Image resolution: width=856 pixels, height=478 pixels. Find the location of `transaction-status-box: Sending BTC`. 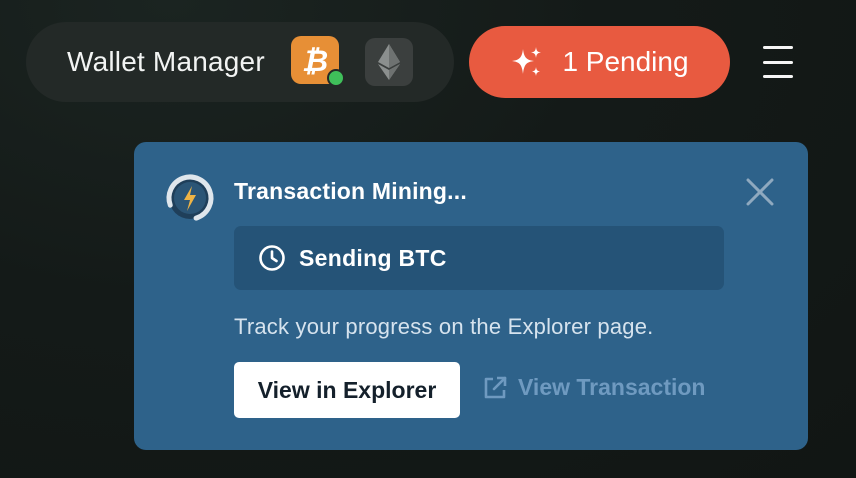

transaction-status-box: Sending BTC is located at coordinates (479, 258).